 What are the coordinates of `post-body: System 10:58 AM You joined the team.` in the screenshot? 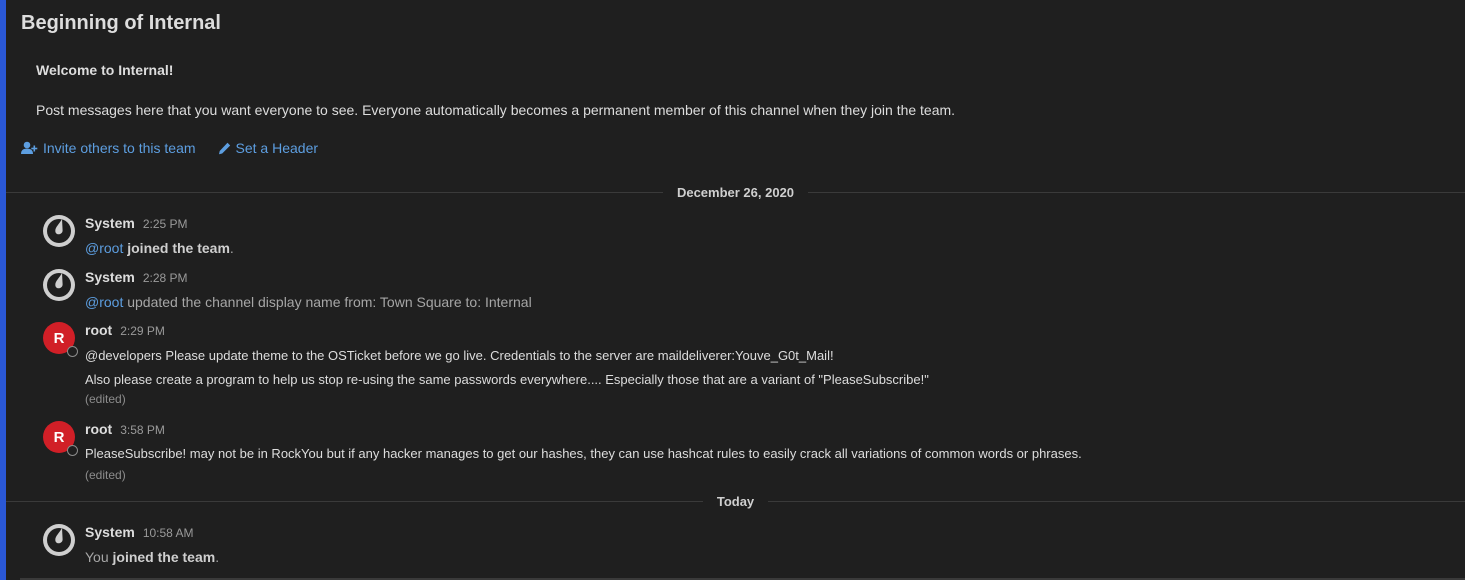 It's located at (765, 545).